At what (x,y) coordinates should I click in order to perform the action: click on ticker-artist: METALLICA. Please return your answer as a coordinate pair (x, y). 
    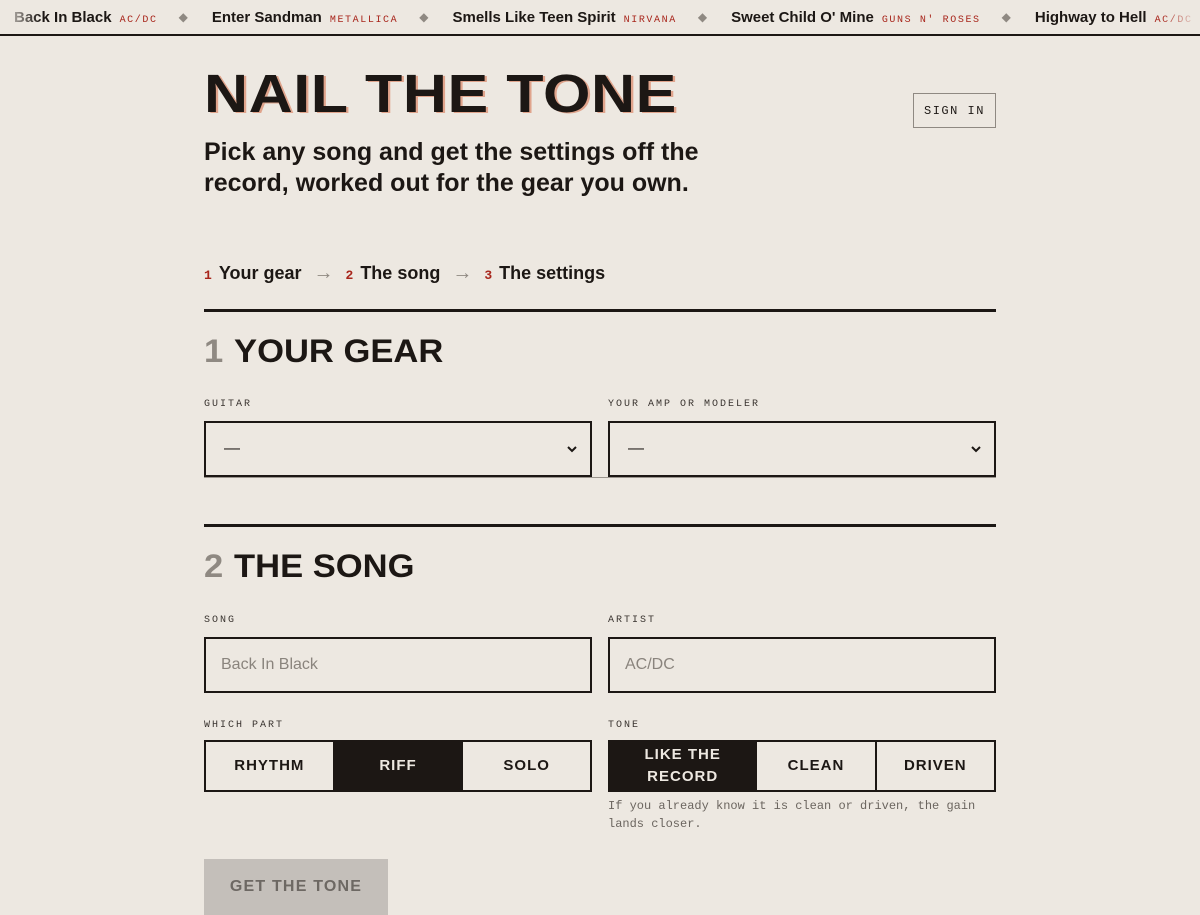
    Looking at the image, I should click on (364, 20).